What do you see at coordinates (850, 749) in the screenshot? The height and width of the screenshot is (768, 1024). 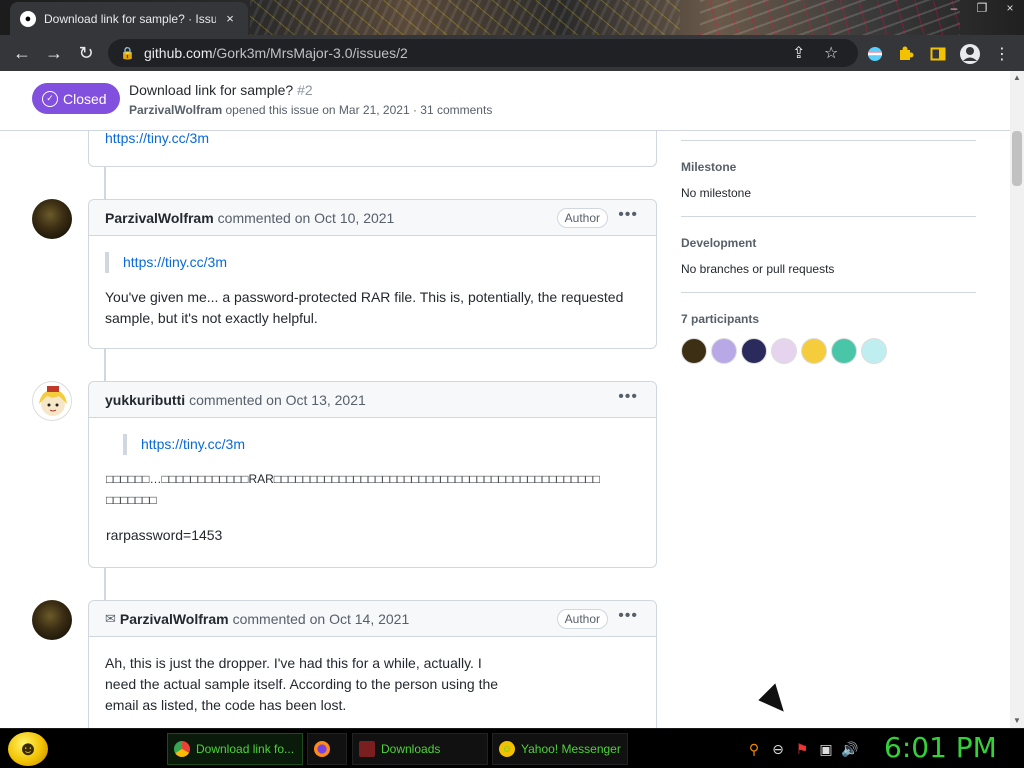 I see `volume-icon: 🔊` at bounding box center [850, 749].